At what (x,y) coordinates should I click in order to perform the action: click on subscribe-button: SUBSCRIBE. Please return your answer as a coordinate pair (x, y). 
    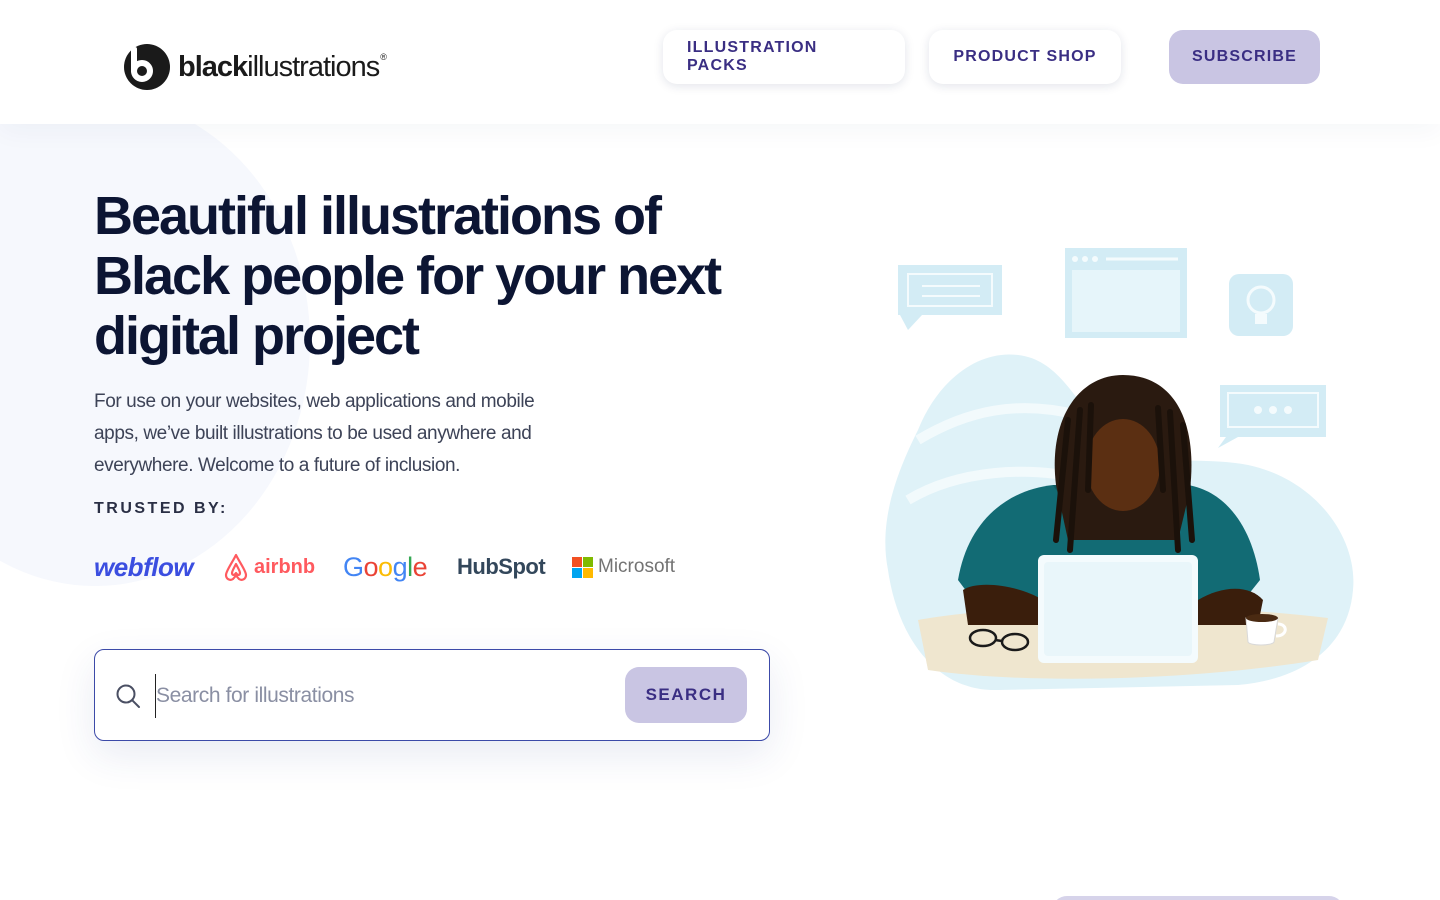
    Looking at the image, I should click on (1244, 57).